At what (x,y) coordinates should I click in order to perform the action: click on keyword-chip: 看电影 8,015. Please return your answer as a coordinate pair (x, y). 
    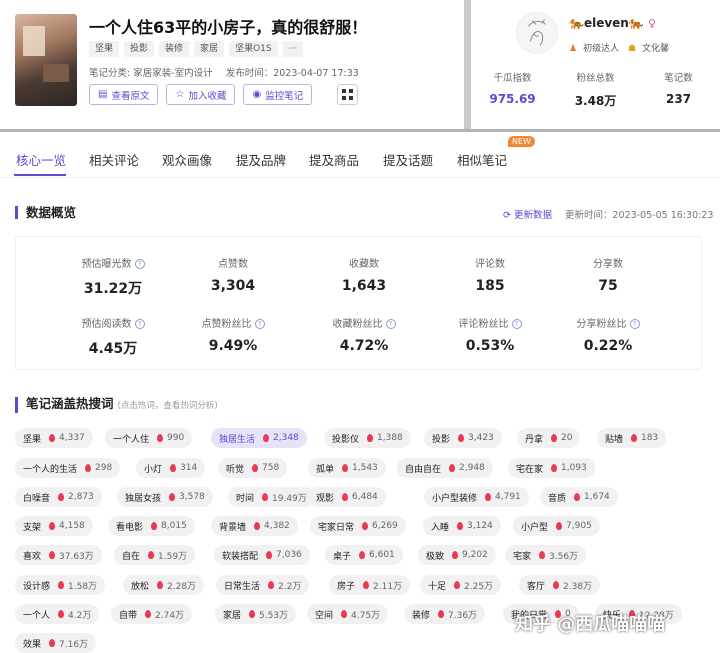
    Looking at the image, I should click on (151, 526).